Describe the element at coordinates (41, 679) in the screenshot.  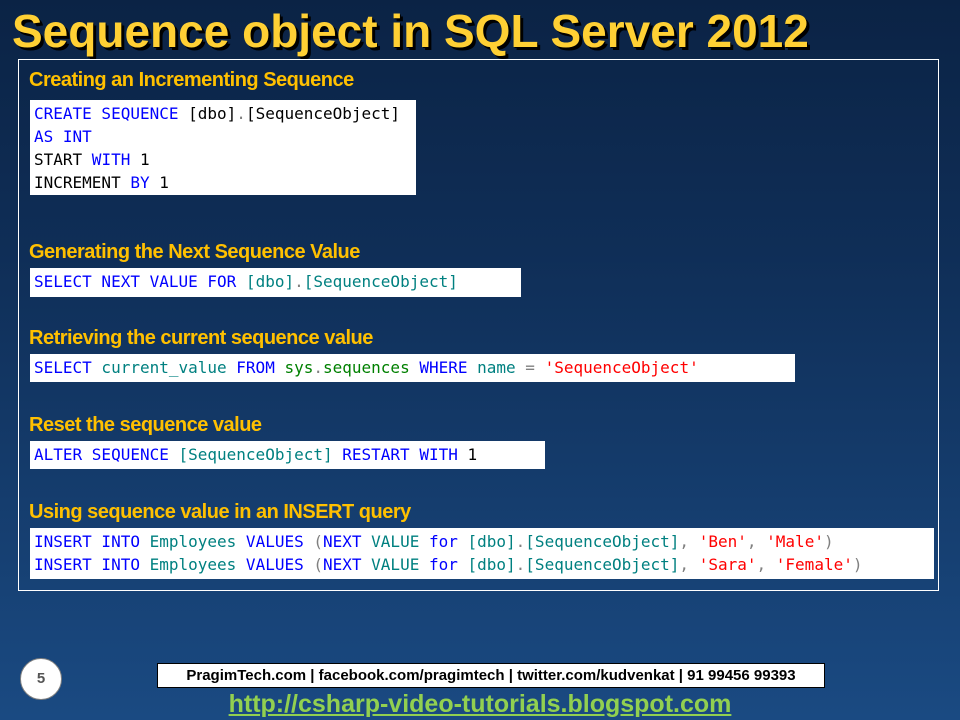
I see `page-number-badge: 5` at that location.